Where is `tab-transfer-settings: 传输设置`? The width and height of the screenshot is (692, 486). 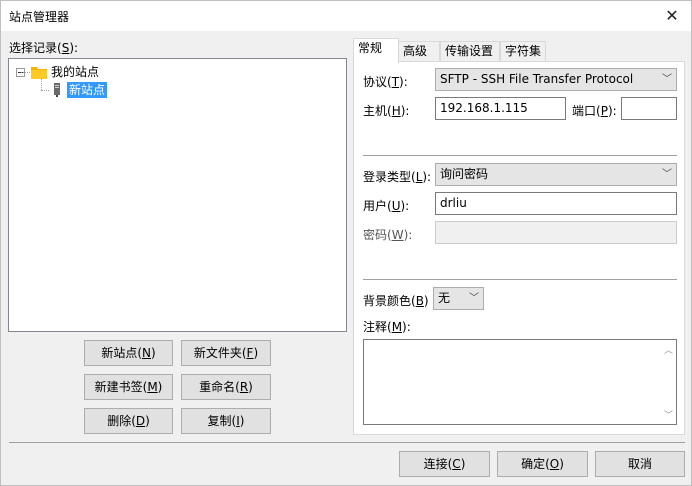
tab-transfer-settings: 传输设置 is located at coordinates (470, 51).